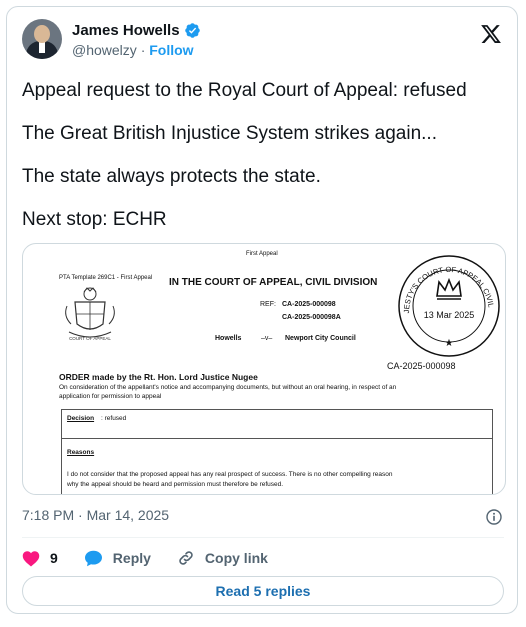  I want to click on doc-ref-1: CA-2025-000098, so click(309, 304).